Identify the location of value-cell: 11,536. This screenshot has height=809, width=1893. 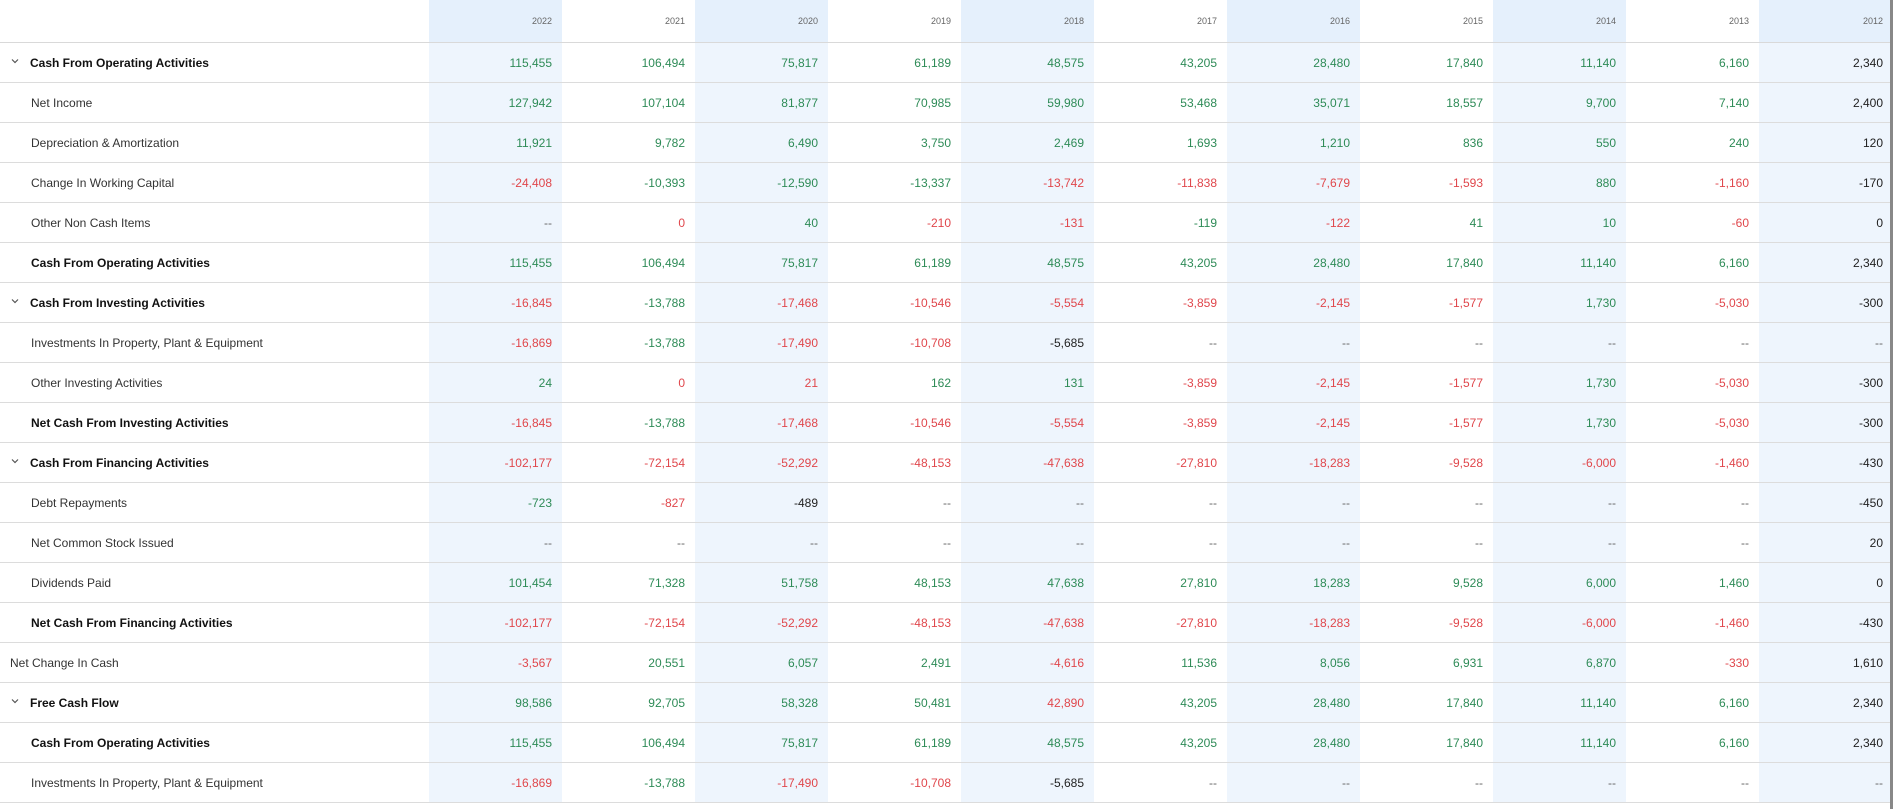
(1160, 662).